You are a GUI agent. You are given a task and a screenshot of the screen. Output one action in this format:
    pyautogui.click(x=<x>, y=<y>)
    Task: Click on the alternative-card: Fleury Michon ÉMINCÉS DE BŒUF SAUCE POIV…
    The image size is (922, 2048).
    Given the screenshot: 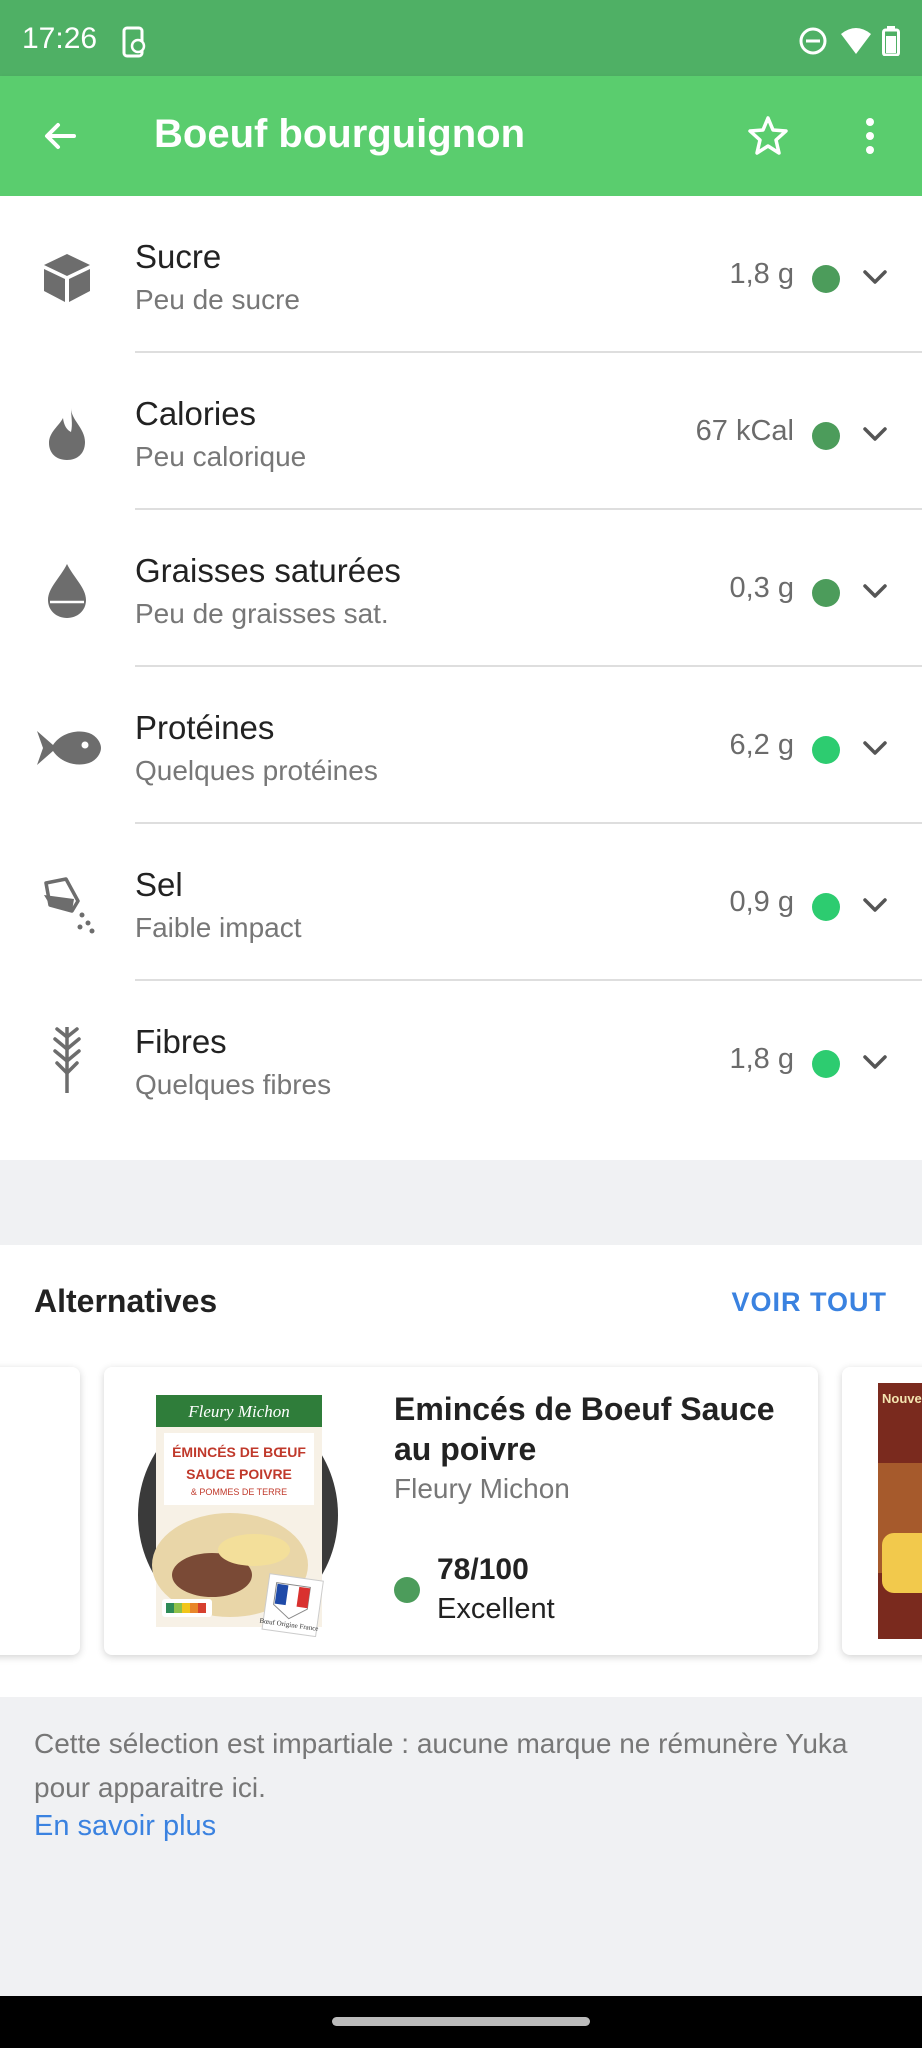 What is the action you would take?
    pyautogui.click(x=461, y=1511)
    